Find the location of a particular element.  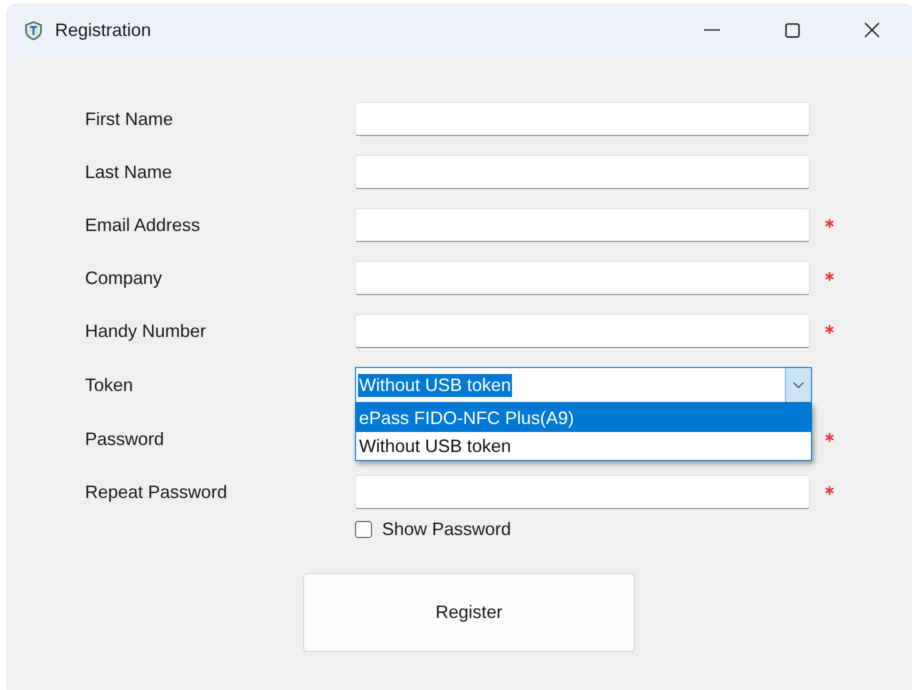

window-title: Registration is located at coordinates (103, 30).